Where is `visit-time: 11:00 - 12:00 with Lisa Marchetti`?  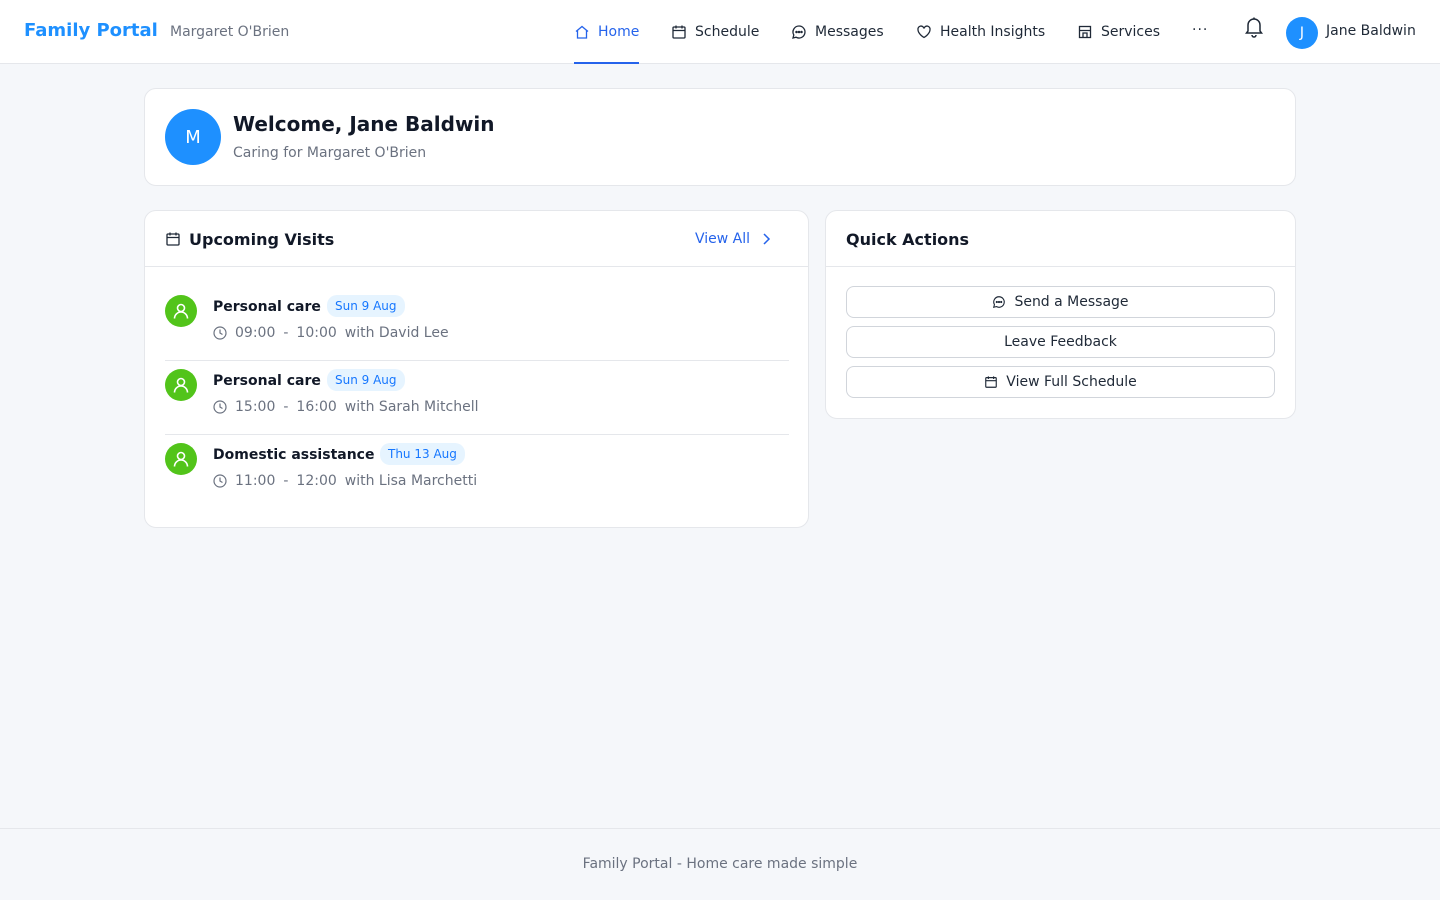 visit-time: 11:00 - 12:00 with Lisa Marchetti is located at coordinates (345, 481).